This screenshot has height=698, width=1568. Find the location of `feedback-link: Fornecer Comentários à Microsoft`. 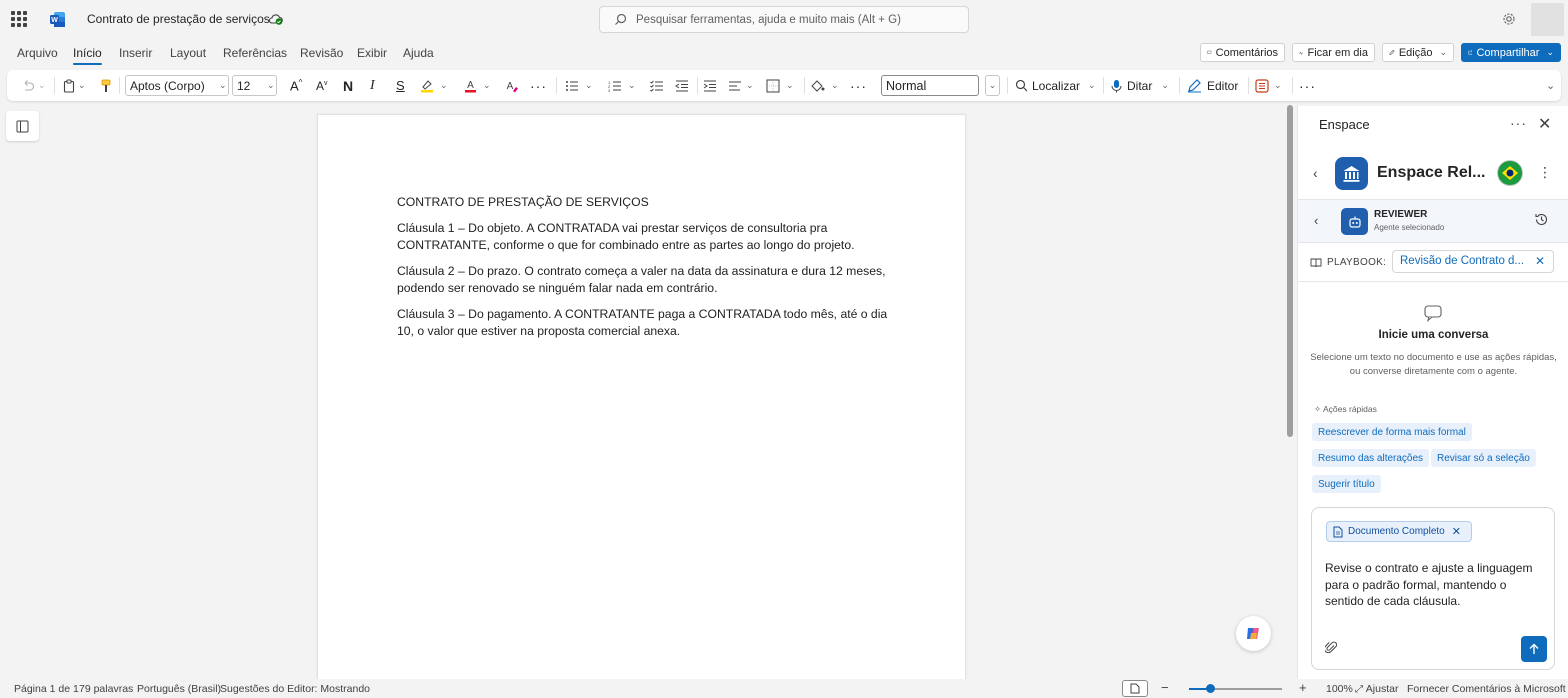

feedback-link: Fornecer Comentários à Microsoft is located at coordinates (1486, 689).